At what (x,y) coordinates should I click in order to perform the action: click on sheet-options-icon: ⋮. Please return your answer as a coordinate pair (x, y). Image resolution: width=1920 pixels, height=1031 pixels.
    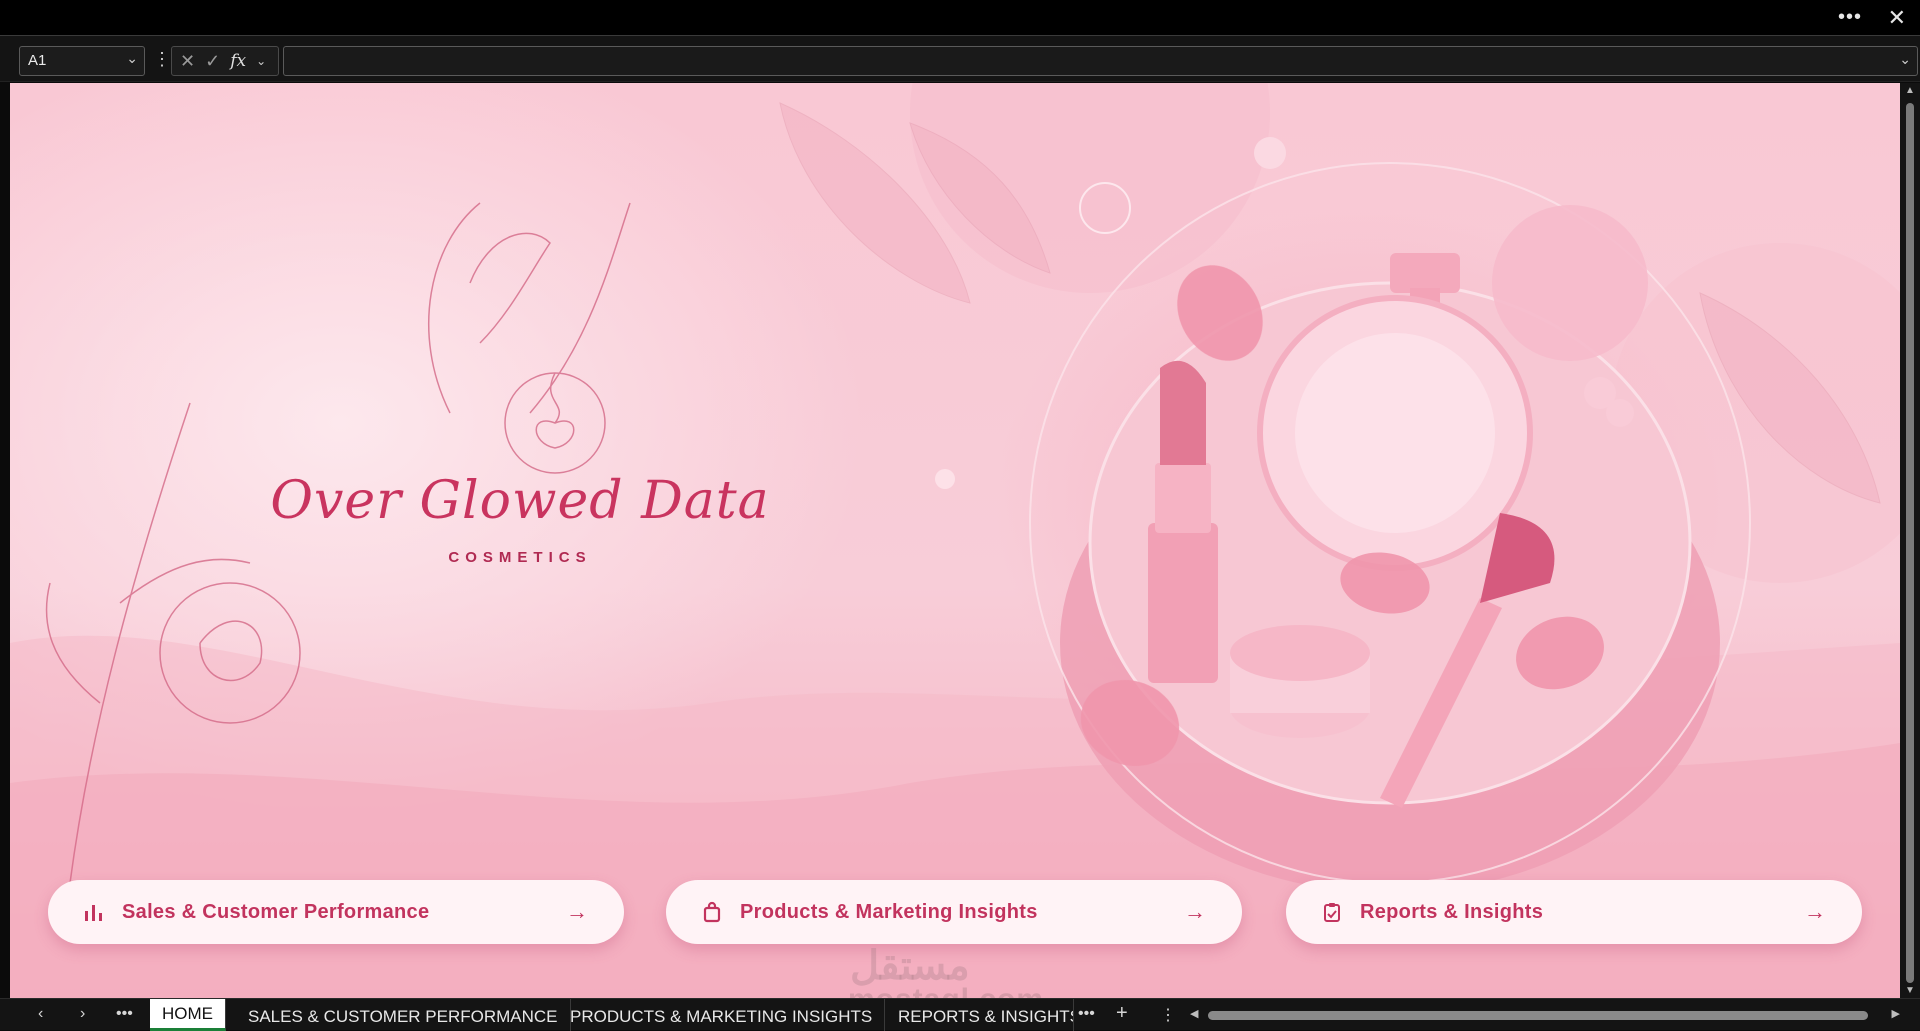
    Looking at the image, I should click on (1168, 1015).